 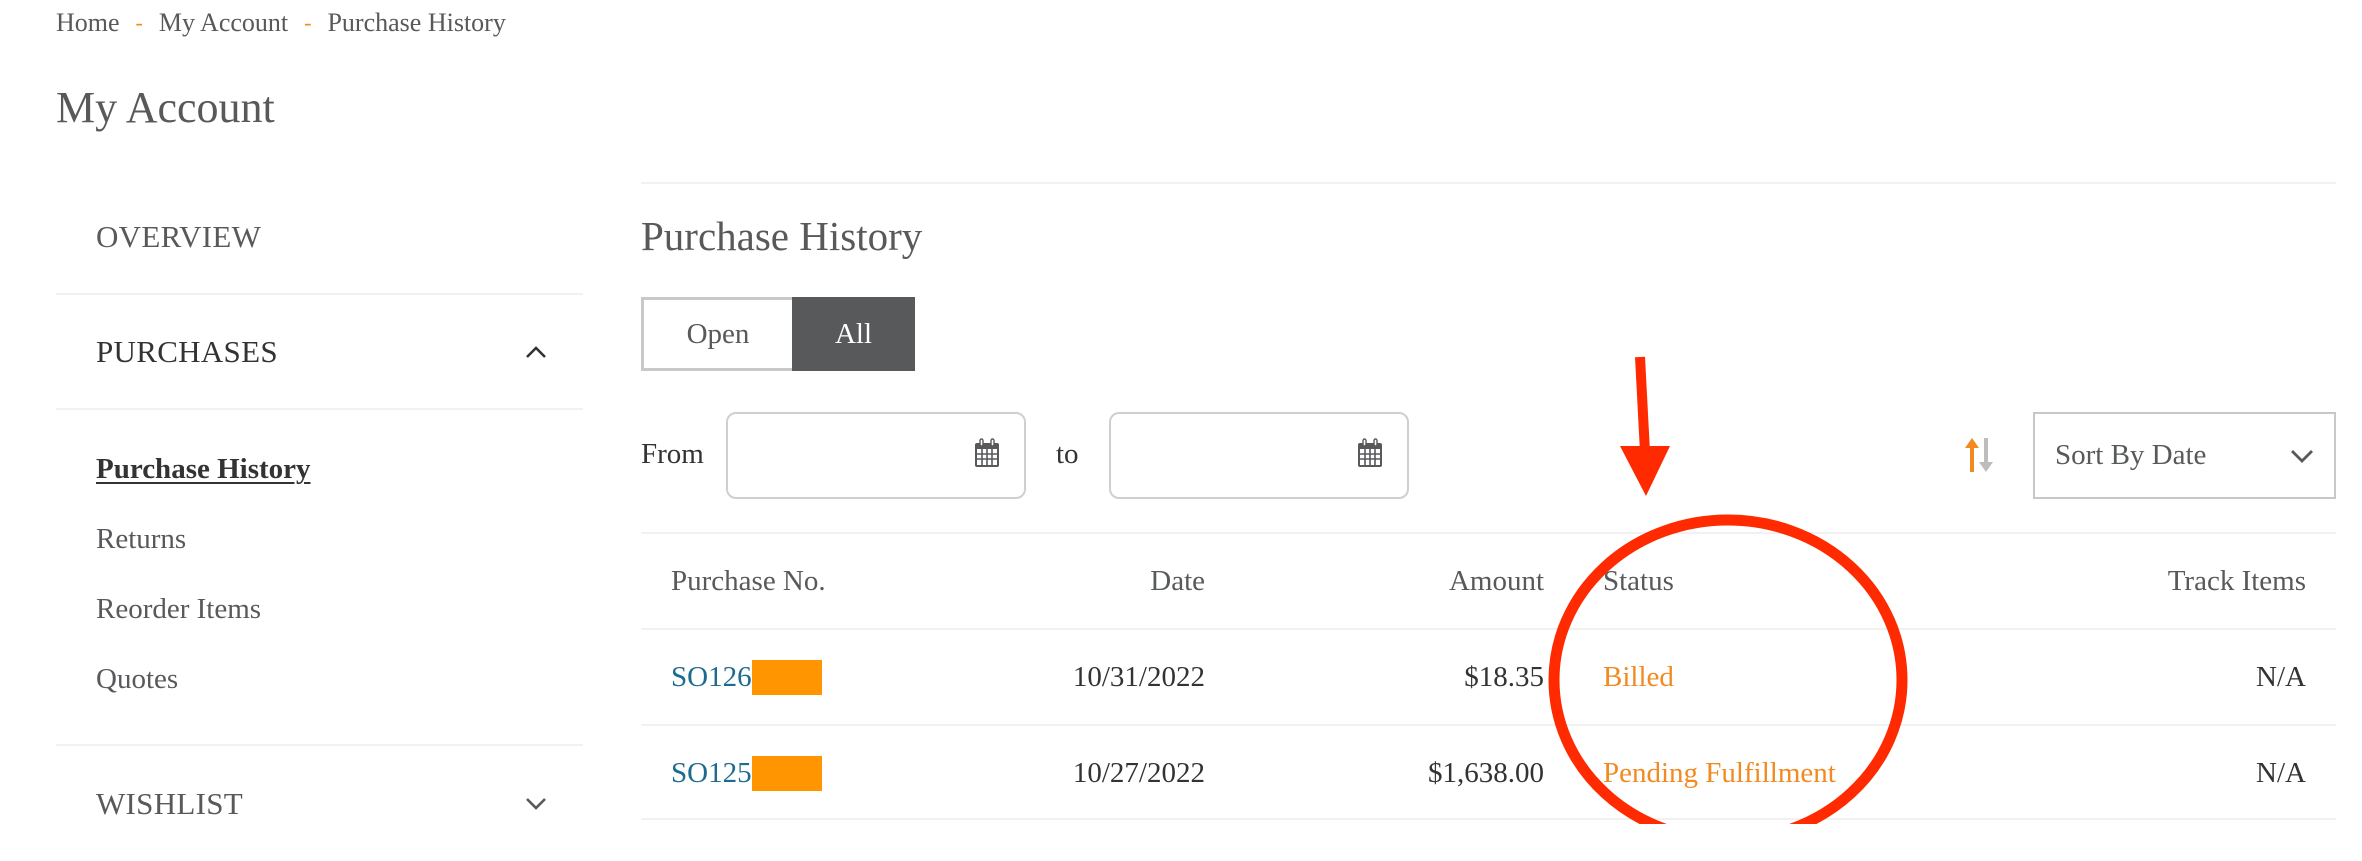 I want to click on toggle-all-button: All, so click(x=853, y=334).